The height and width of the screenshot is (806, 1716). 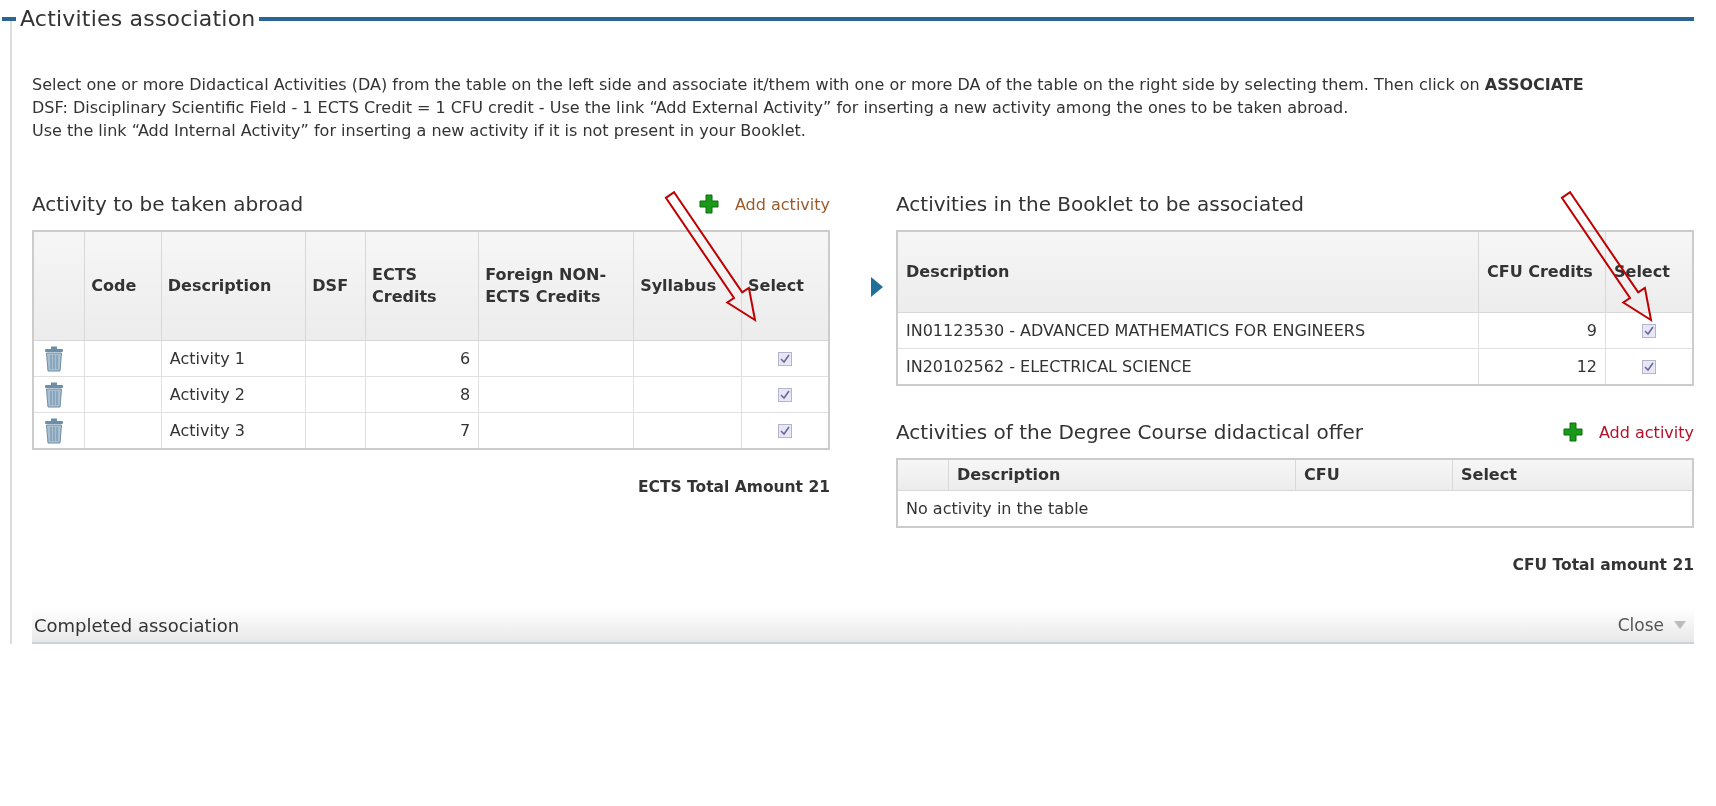 What do you see at coordinates (691, 108) in the screenshot?
I see `instruction-text: DSF: Disciplinary Scientific Field - 1 ECTS Credit = 1 CFU credit - Use the link “Add External Activity” for inserting a new activity among the ones to be taken abroad.` at bounding box center [691, 108].